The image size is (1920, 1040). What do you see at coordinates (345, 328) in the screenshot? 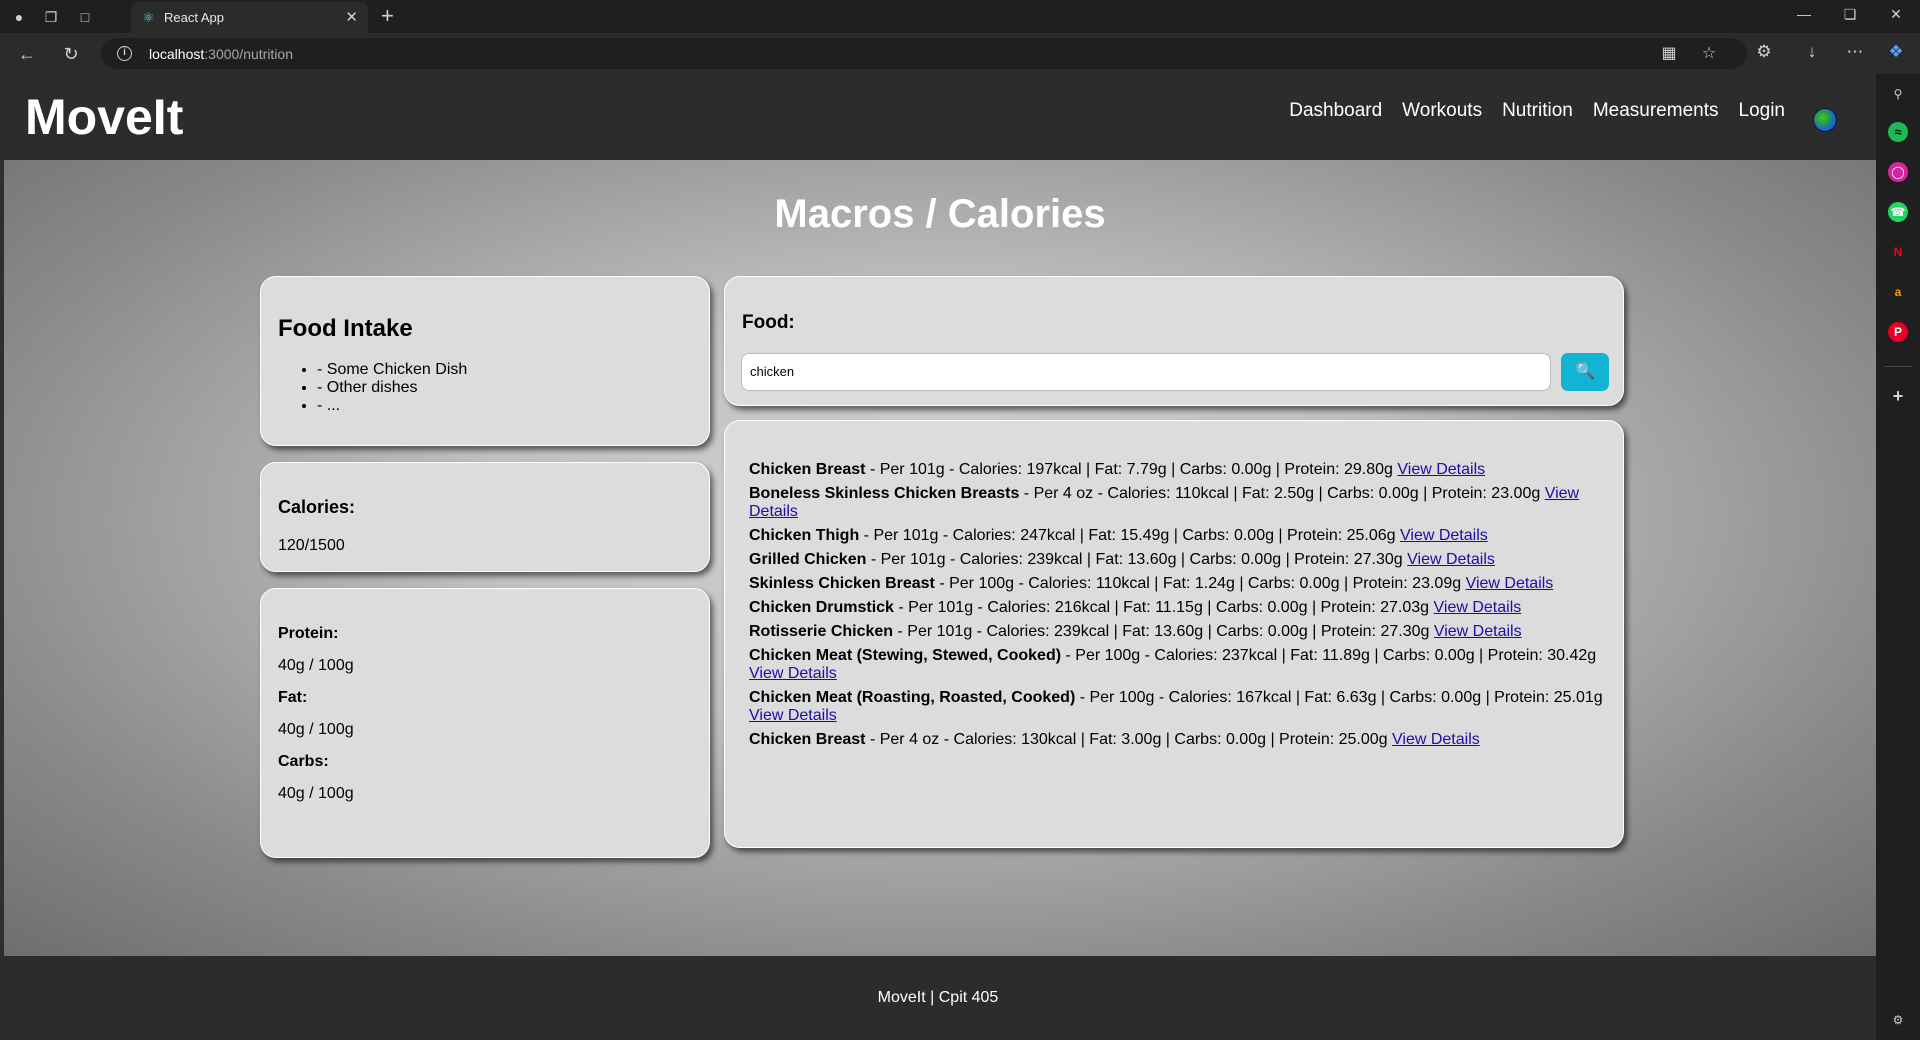
I see `food-intake-title: Food Intake` at bounding box center [345, 328].